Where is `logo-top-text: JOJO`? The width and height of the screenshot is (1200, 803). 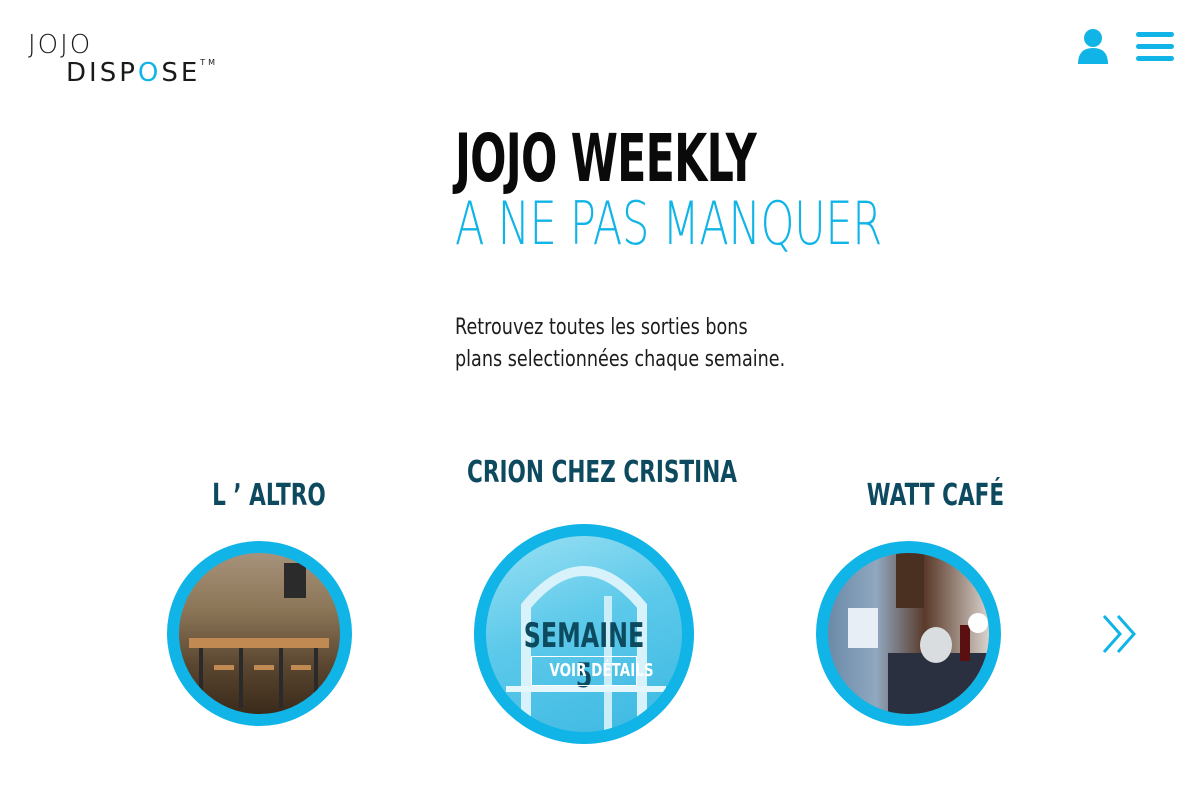 logo-top-text: JOJO is located at coordinates (60, 45).